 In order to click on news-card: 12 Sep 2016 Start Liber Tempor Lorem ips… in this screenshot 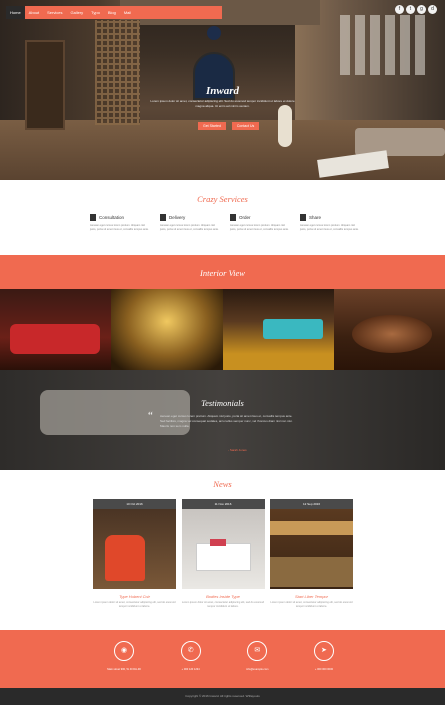, I will do `click(311, 554)`.